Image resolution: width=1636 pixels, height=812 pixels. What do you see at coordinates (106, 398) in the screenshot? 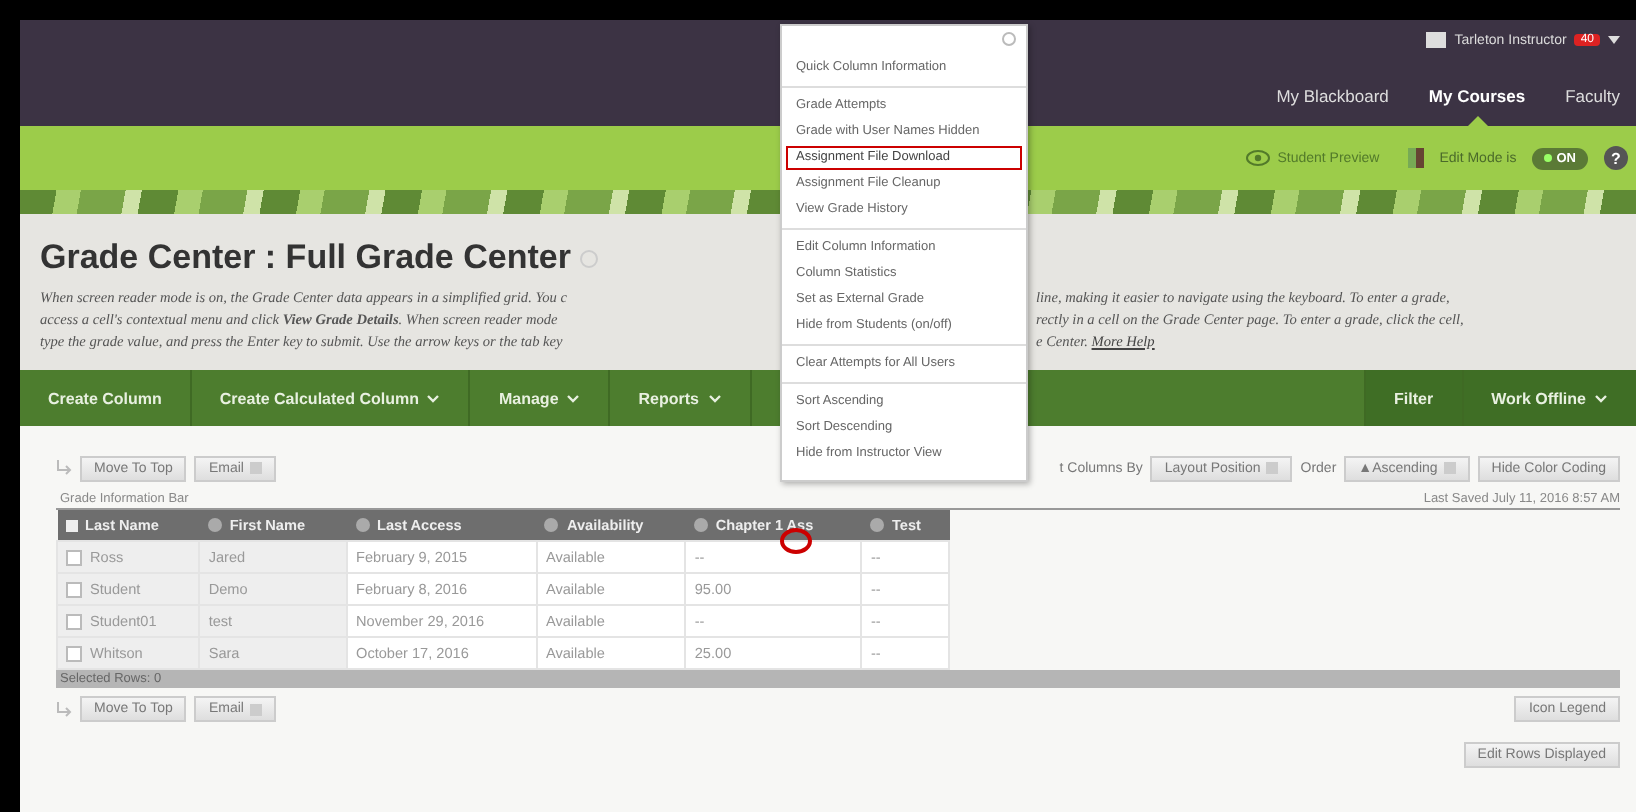
I see `toolbar-button: Create Column` at bounding box center [106, 398].